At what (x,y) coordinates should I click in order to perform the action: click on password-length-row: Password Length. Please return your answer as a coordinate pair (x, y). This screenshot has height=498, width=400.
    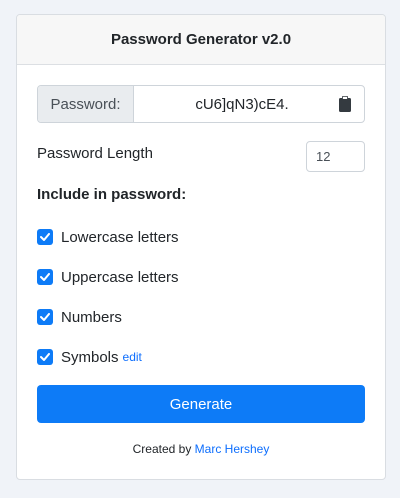
    Looking at the image, I should click on (201, 156).